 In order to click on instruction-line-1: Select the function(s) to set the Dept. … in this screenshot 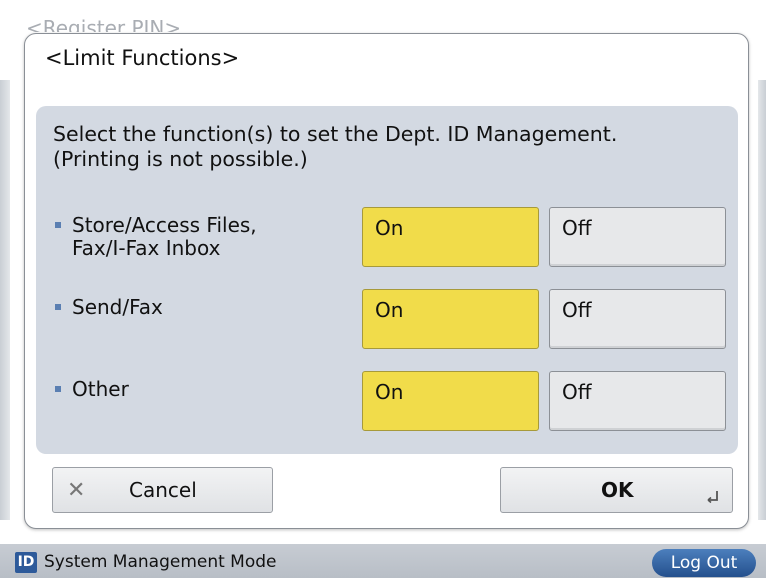, I will do `click(335, 134)`.